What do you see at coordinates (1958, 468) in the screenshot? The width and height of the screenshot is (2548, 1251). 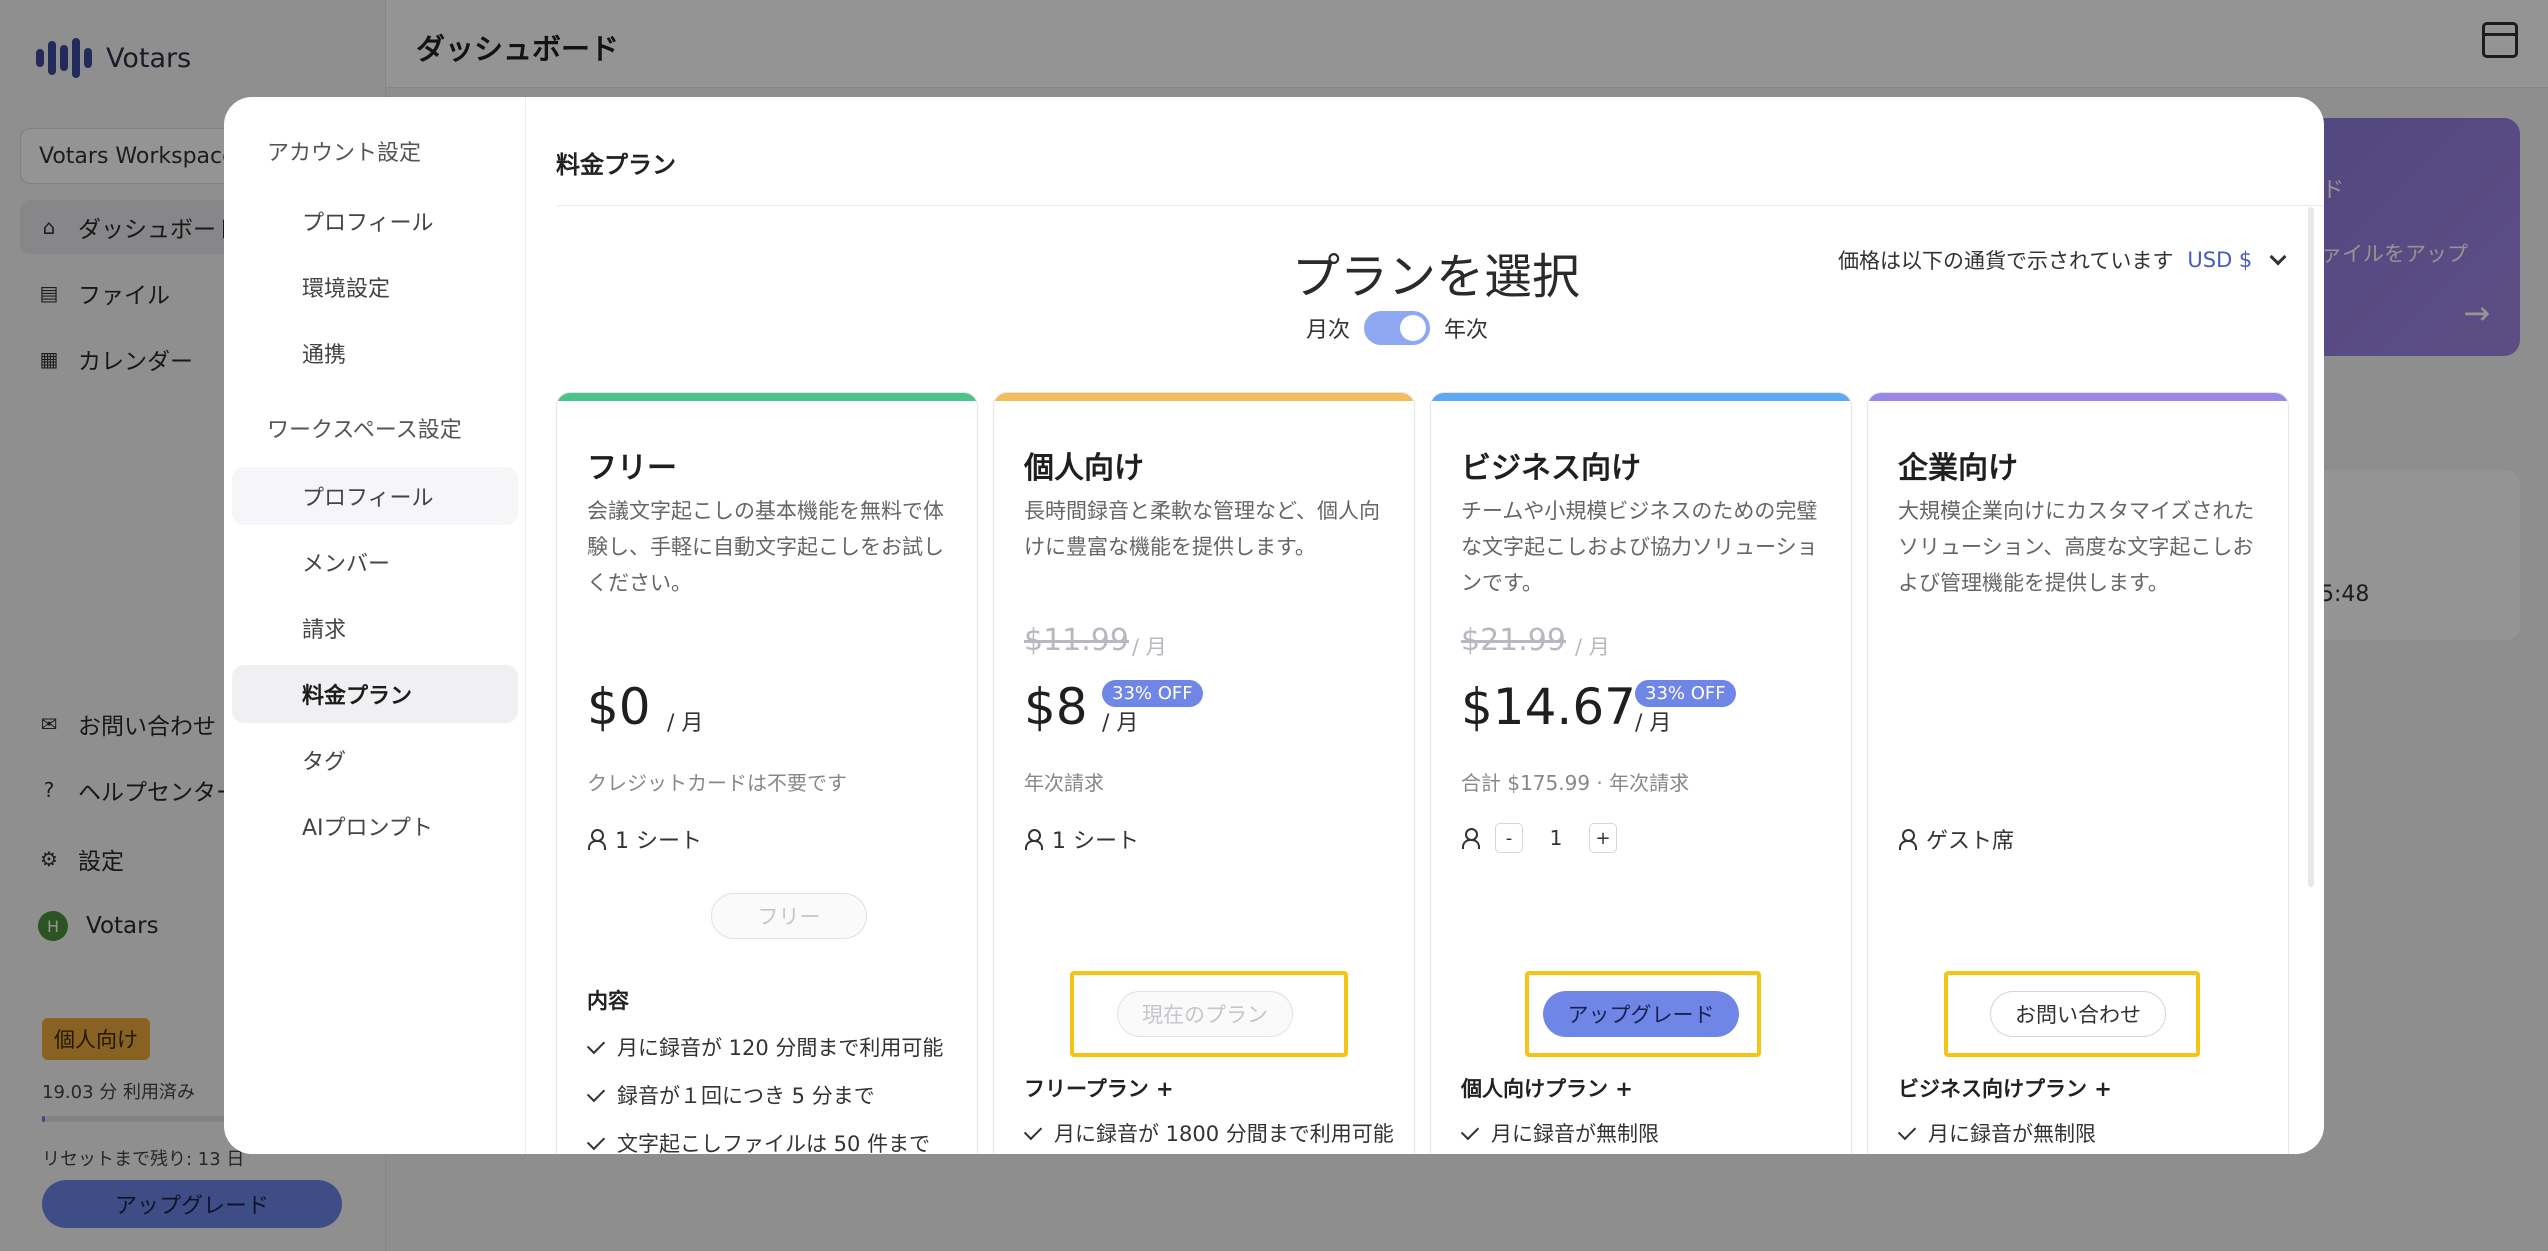 I see `plan-name: 企業向け` at bounding box center [1958, 468].